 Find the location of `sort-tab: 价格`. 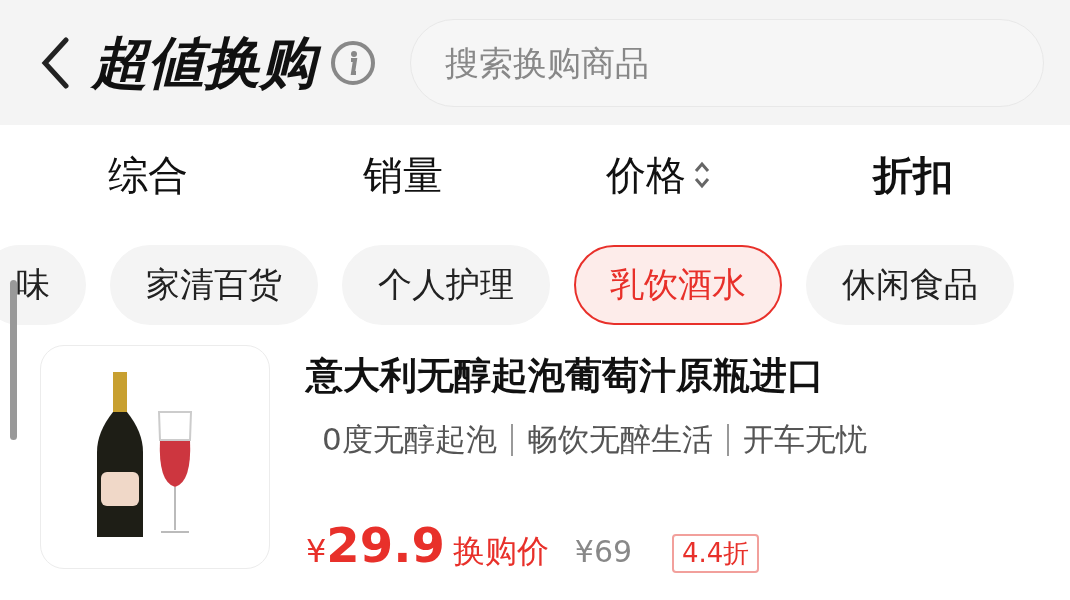

sort-tab: 价格 is located at coordinates (657, 175).